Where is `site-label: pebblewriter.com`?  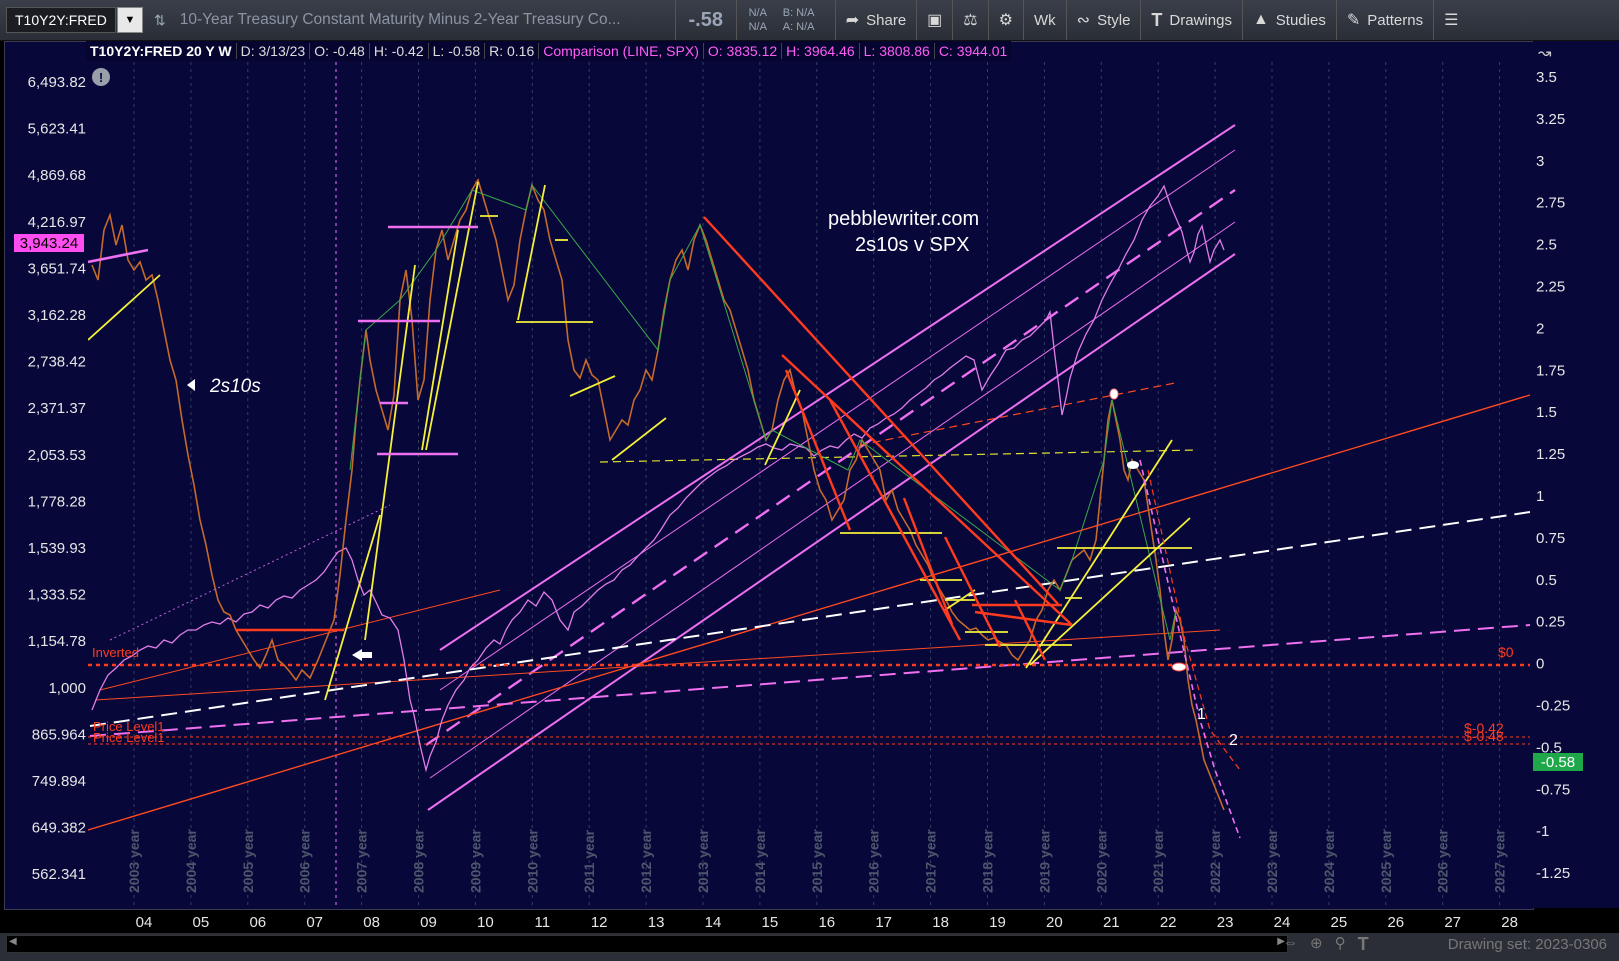 site-label: pebblewriter.com is located at coordinates (903, 219).